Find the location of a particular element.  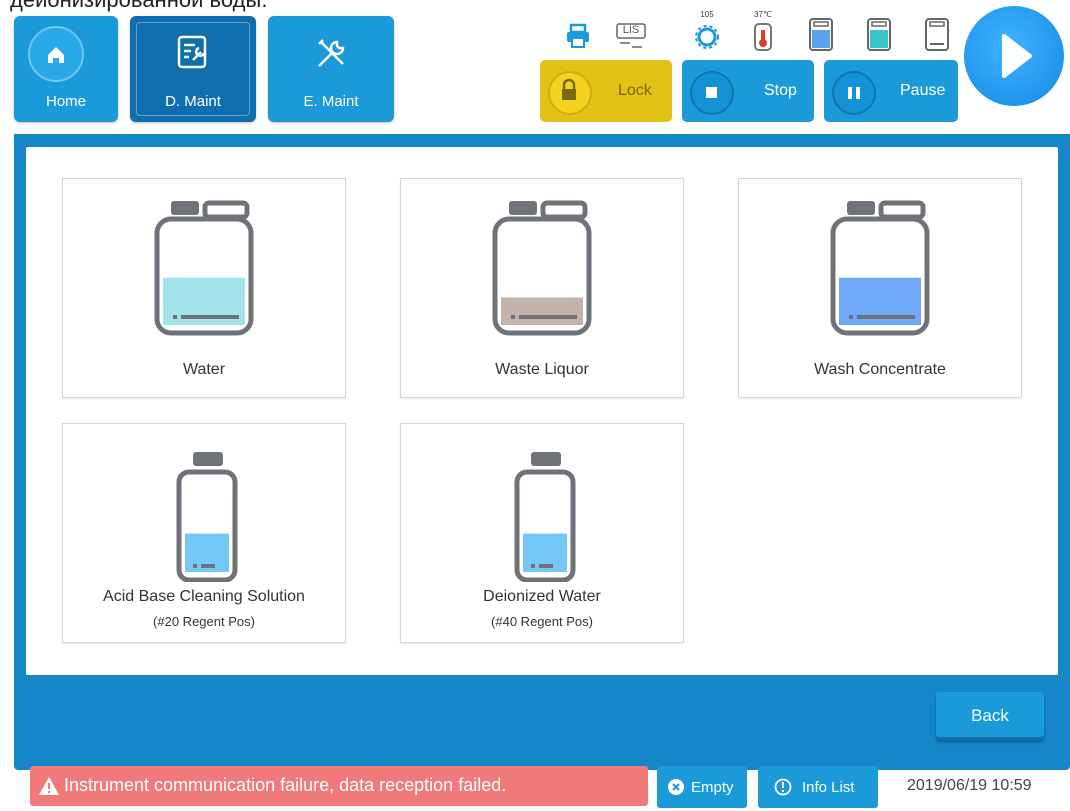

maintenance-document-icon is located at coordinates (192, 52).